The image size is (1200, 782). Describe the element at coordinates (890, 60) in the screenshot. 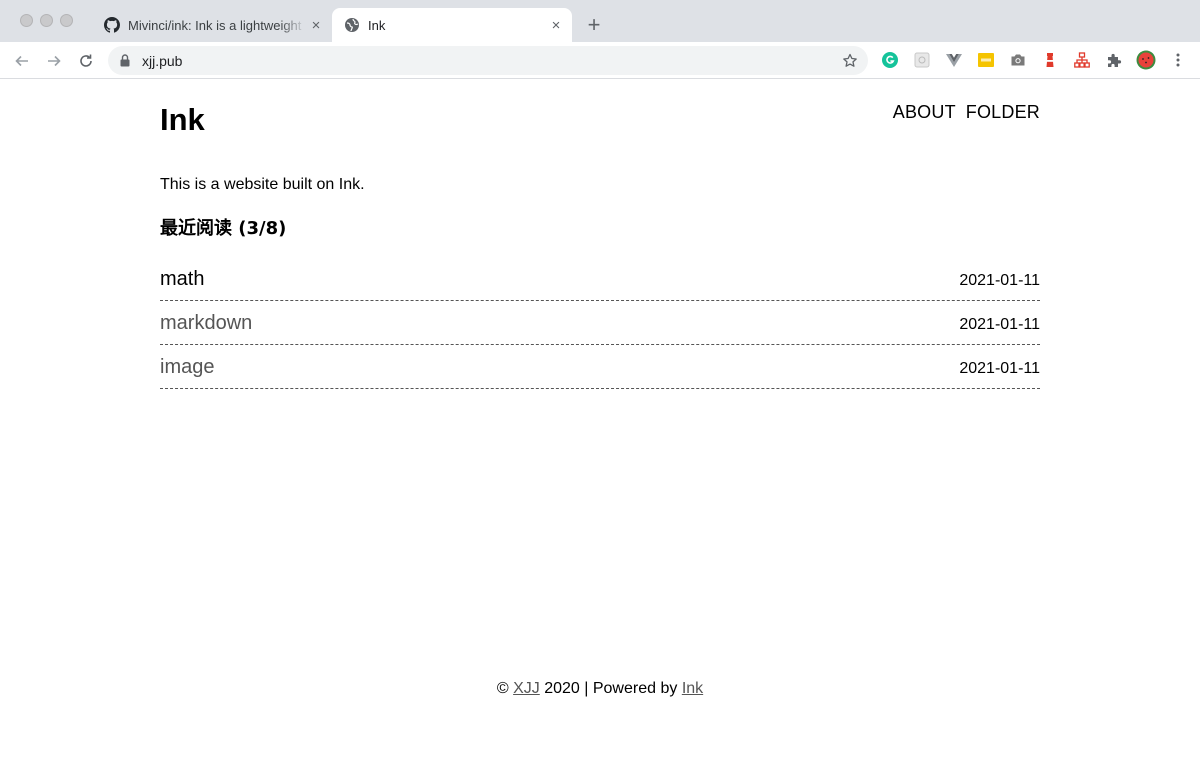

I see `grammarly-icon` at that location.